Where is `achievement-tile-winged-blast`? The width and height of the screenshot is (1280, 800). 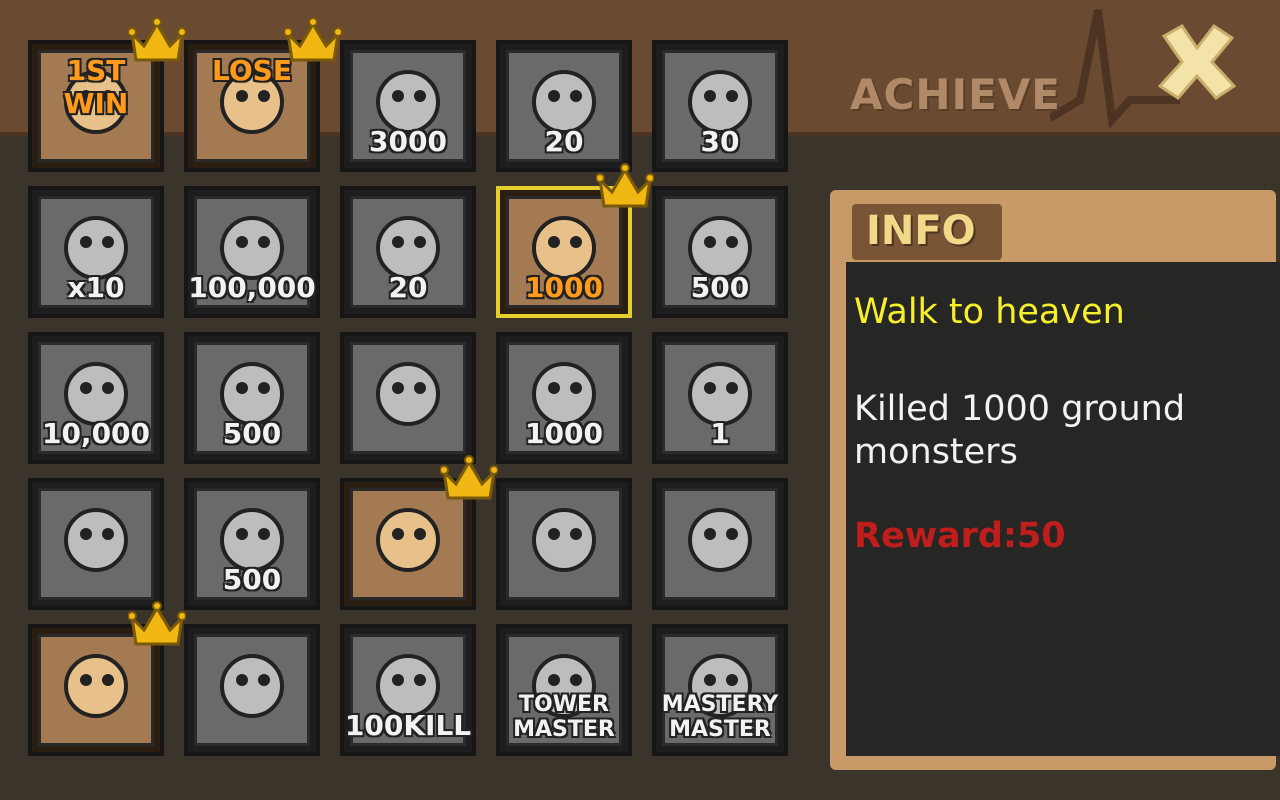 achievement-tile-winged-blast is located at coordinates (408, 398).